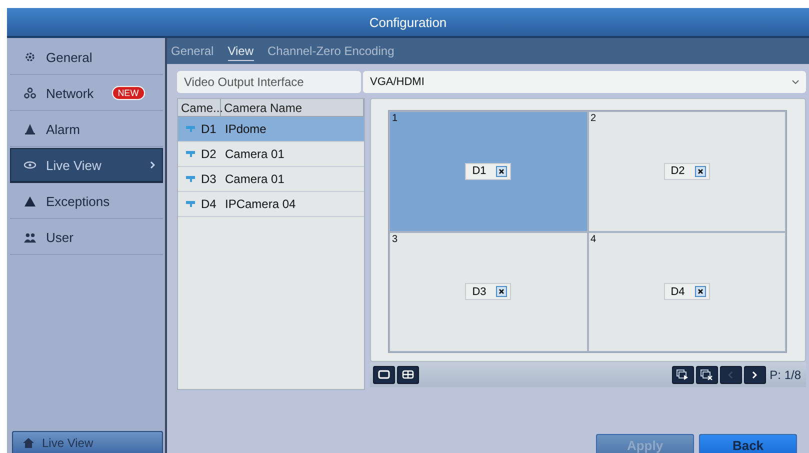  What do you see at coordinates (677, 171) in the screenshot?
I see `camera-label: D2` at bounding box center [677, 171].